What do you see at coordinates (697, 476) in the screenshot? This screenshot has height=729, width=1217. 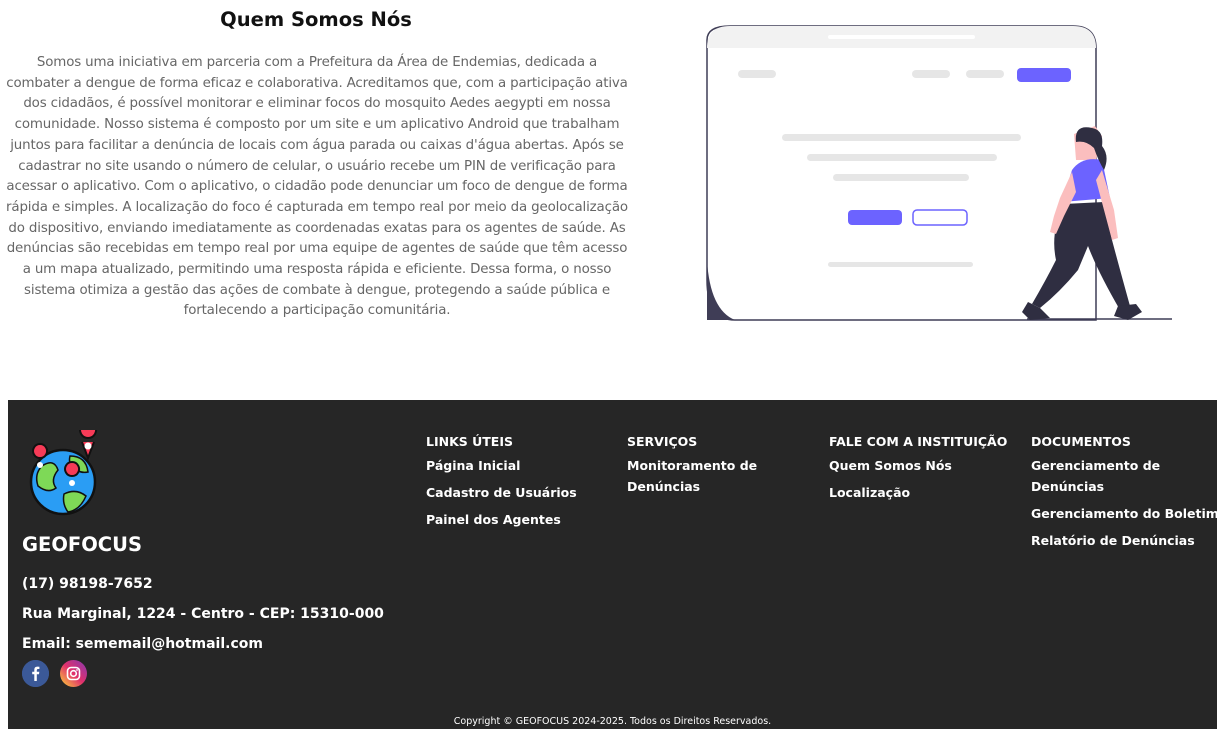 I see `footer-link-monitoramento-denuncias: Monitoramento de Denúncias` at bounding box center [697, 476].